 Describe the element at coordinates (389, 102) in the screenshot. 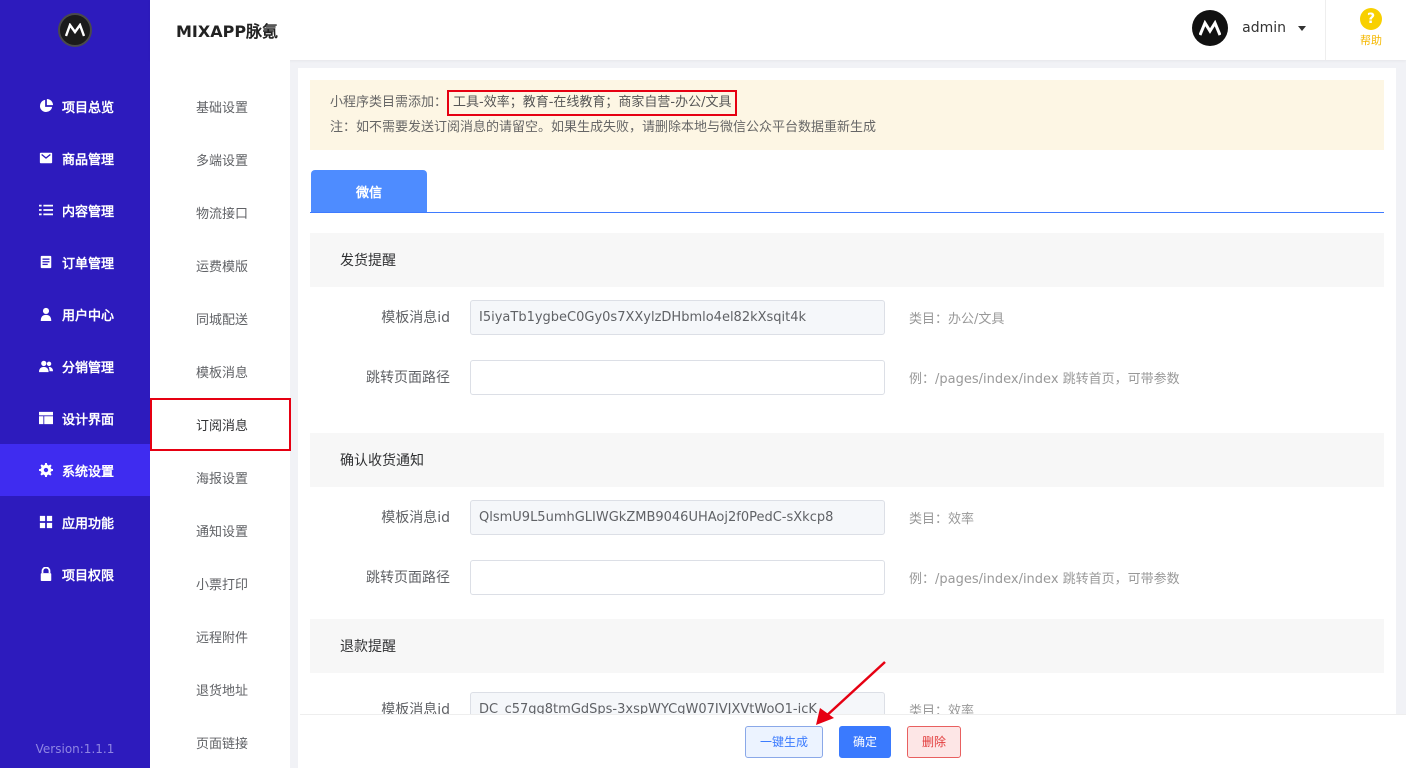

I see `notice-prefix: 小程序类目需添加：` at that location.